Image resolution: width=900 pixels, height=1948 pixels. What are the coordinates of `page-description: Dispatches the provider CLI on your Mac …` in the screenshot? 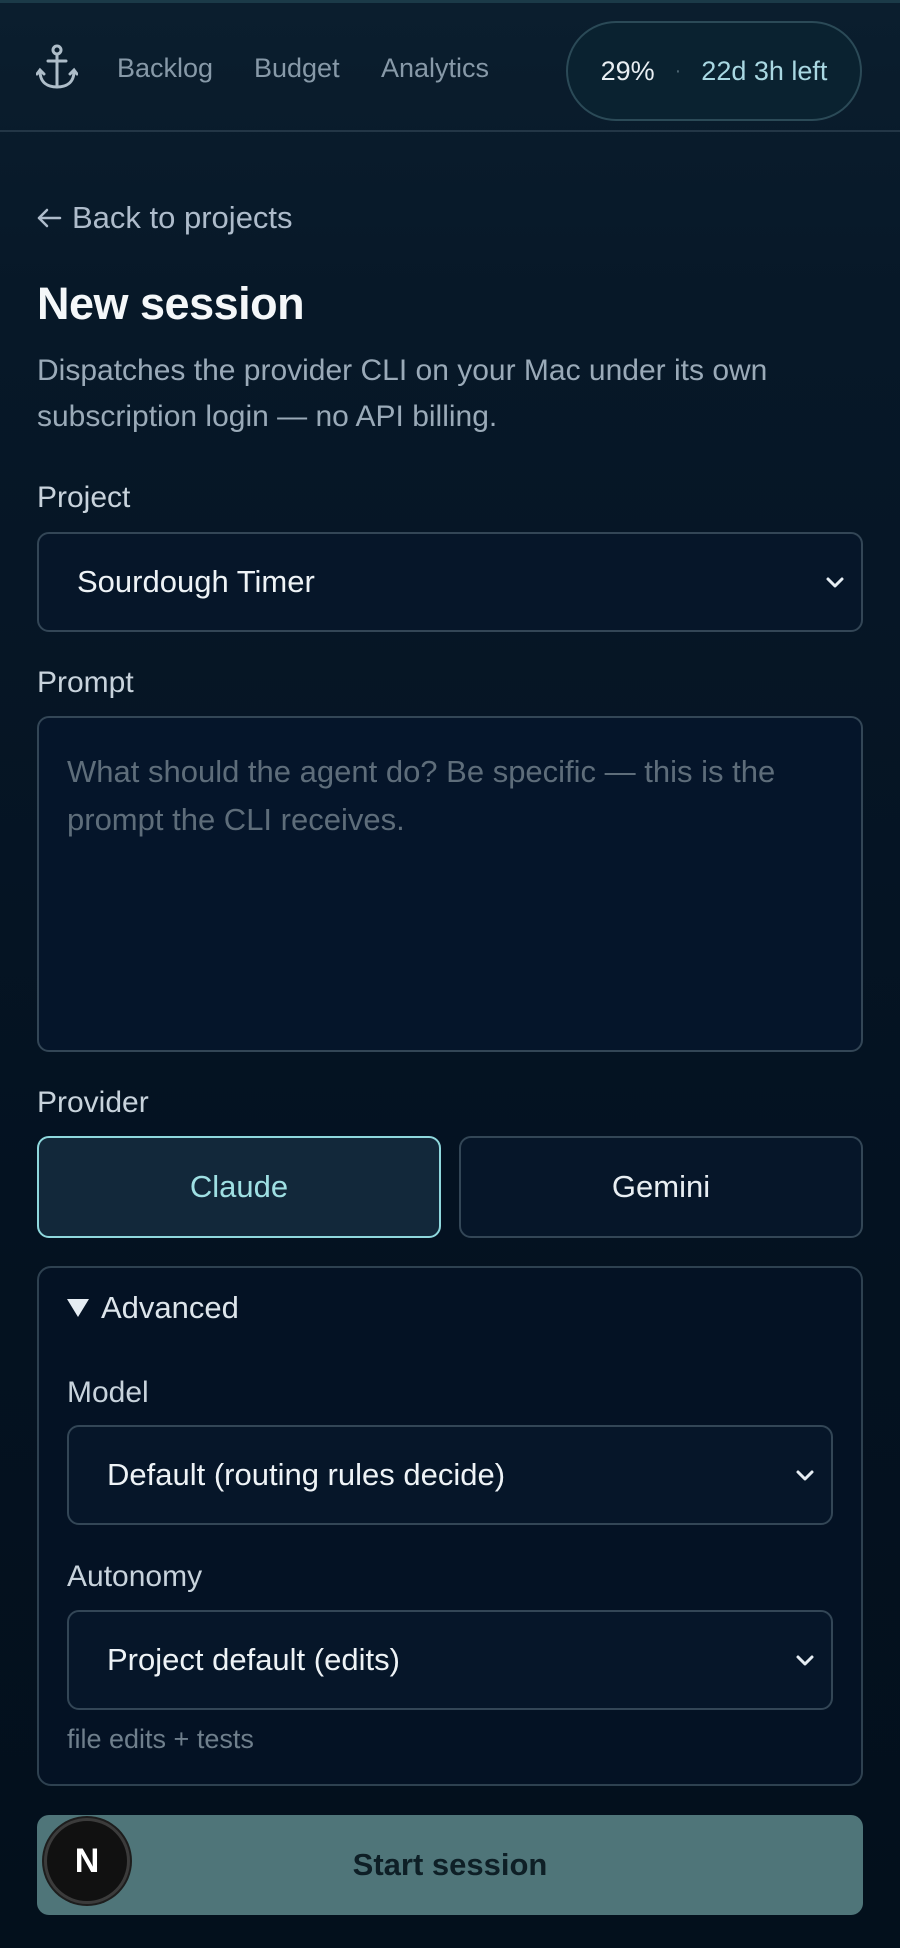 It's located at (402, 393).